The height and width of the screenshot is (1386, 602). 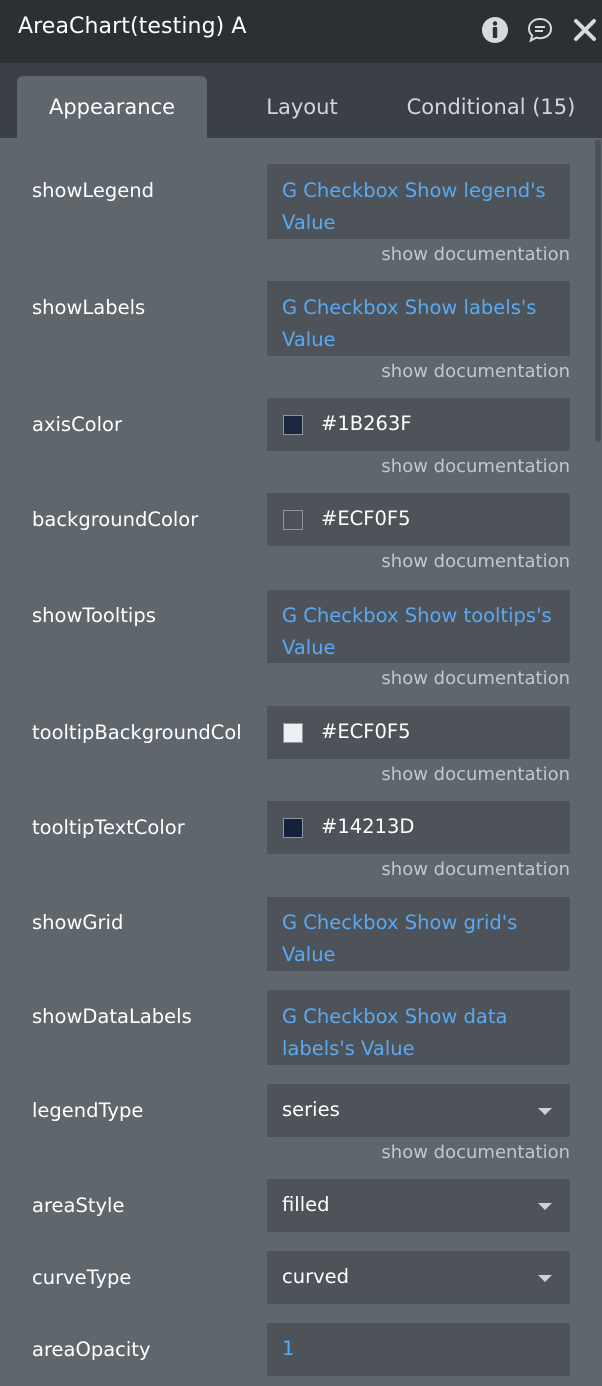 I want to click on legendtype-dropdown: series, so click(x=418, y=1110).